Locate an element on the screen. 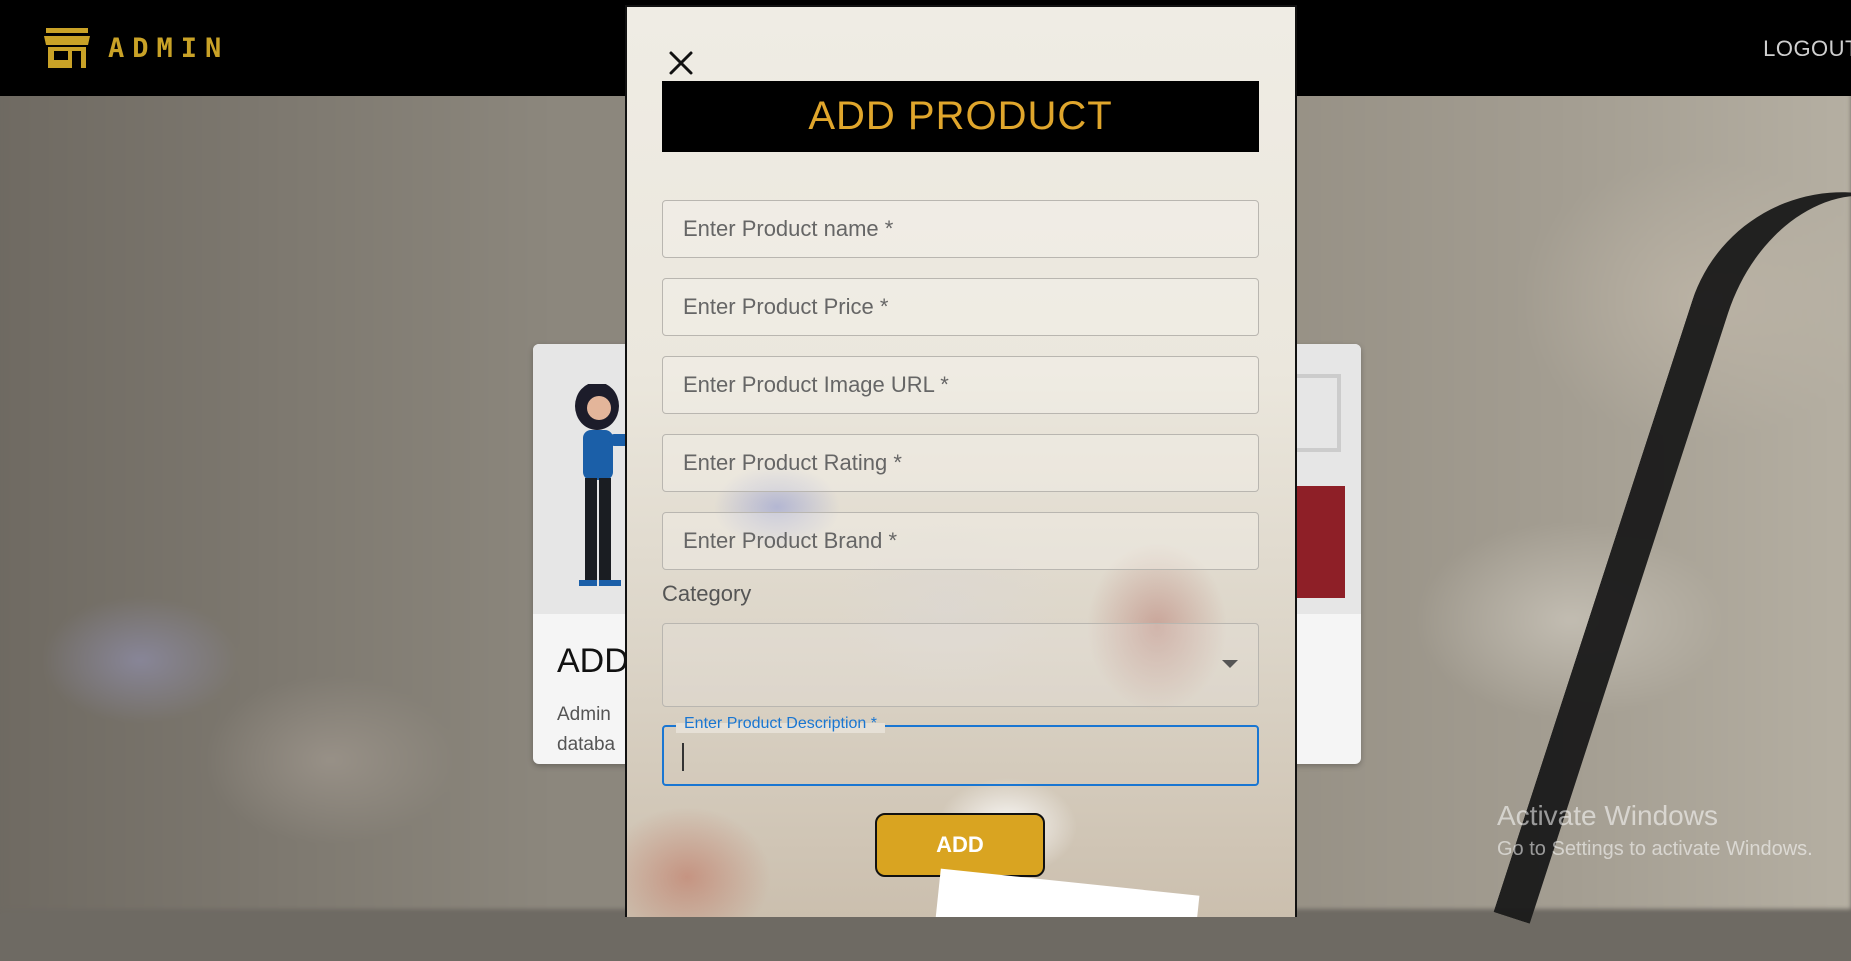  description-floating-label: Enter Product Description * is located at coordinates (780, 724).